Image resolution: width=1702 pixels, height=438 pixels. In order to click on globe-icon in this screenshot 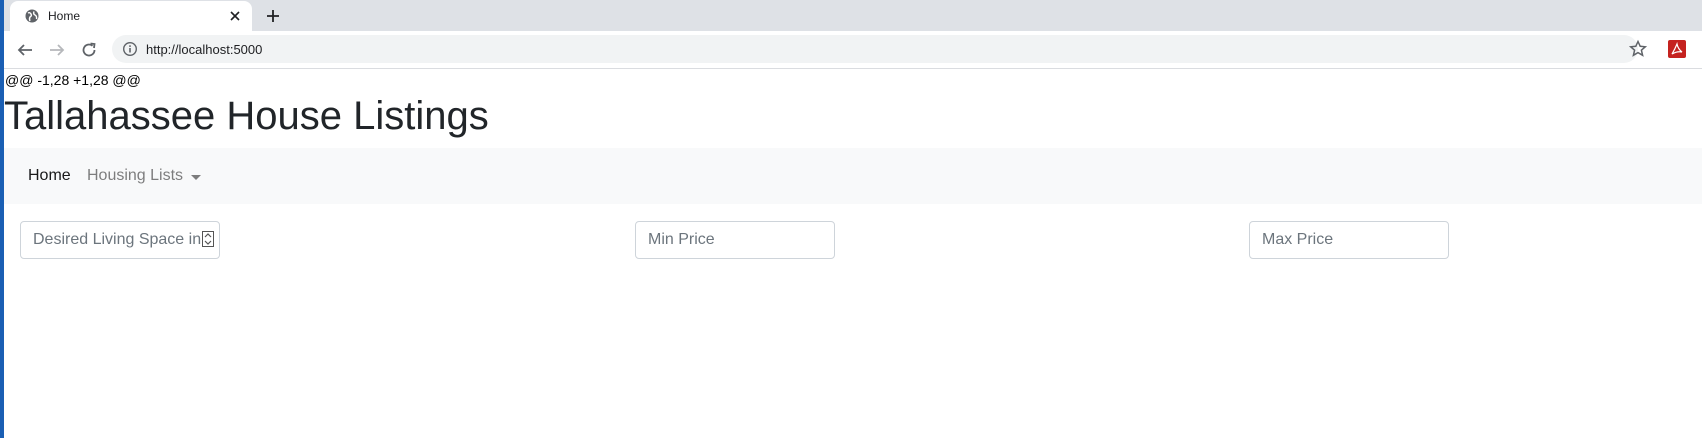, I will do `click(32, 16)`.